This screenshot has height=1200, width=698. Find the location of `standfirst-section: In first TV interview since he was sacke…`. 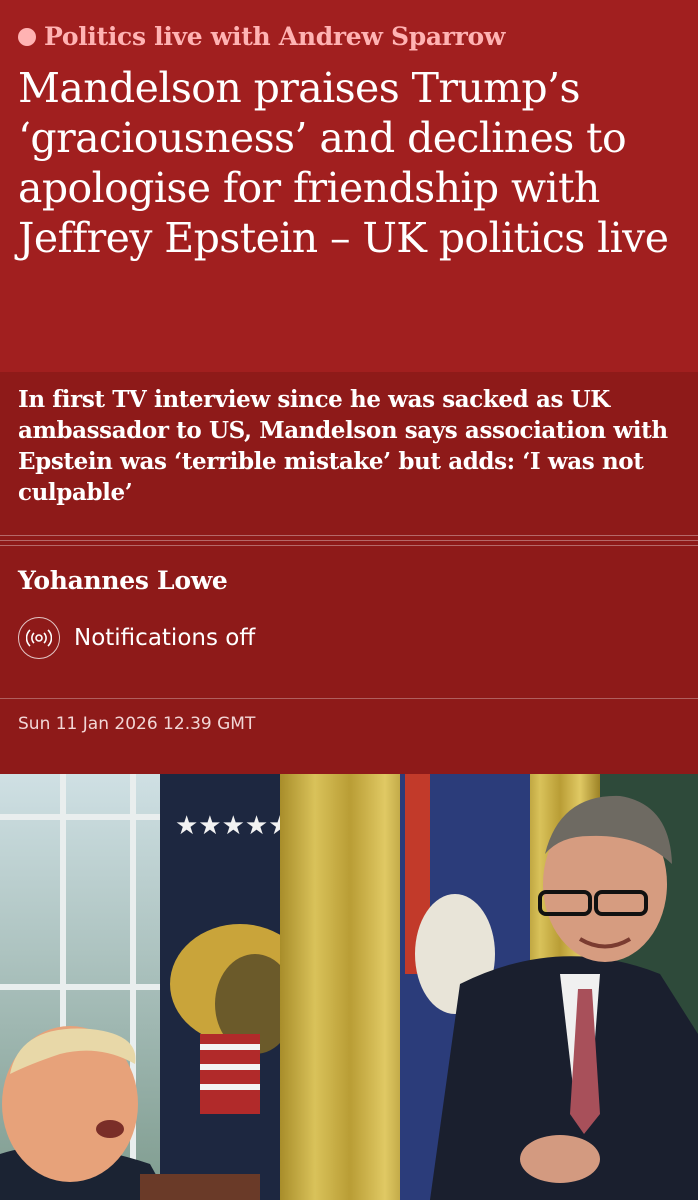

standfirst-section: In first TV interview since he was sacke… is located at coordinates (349, 451).